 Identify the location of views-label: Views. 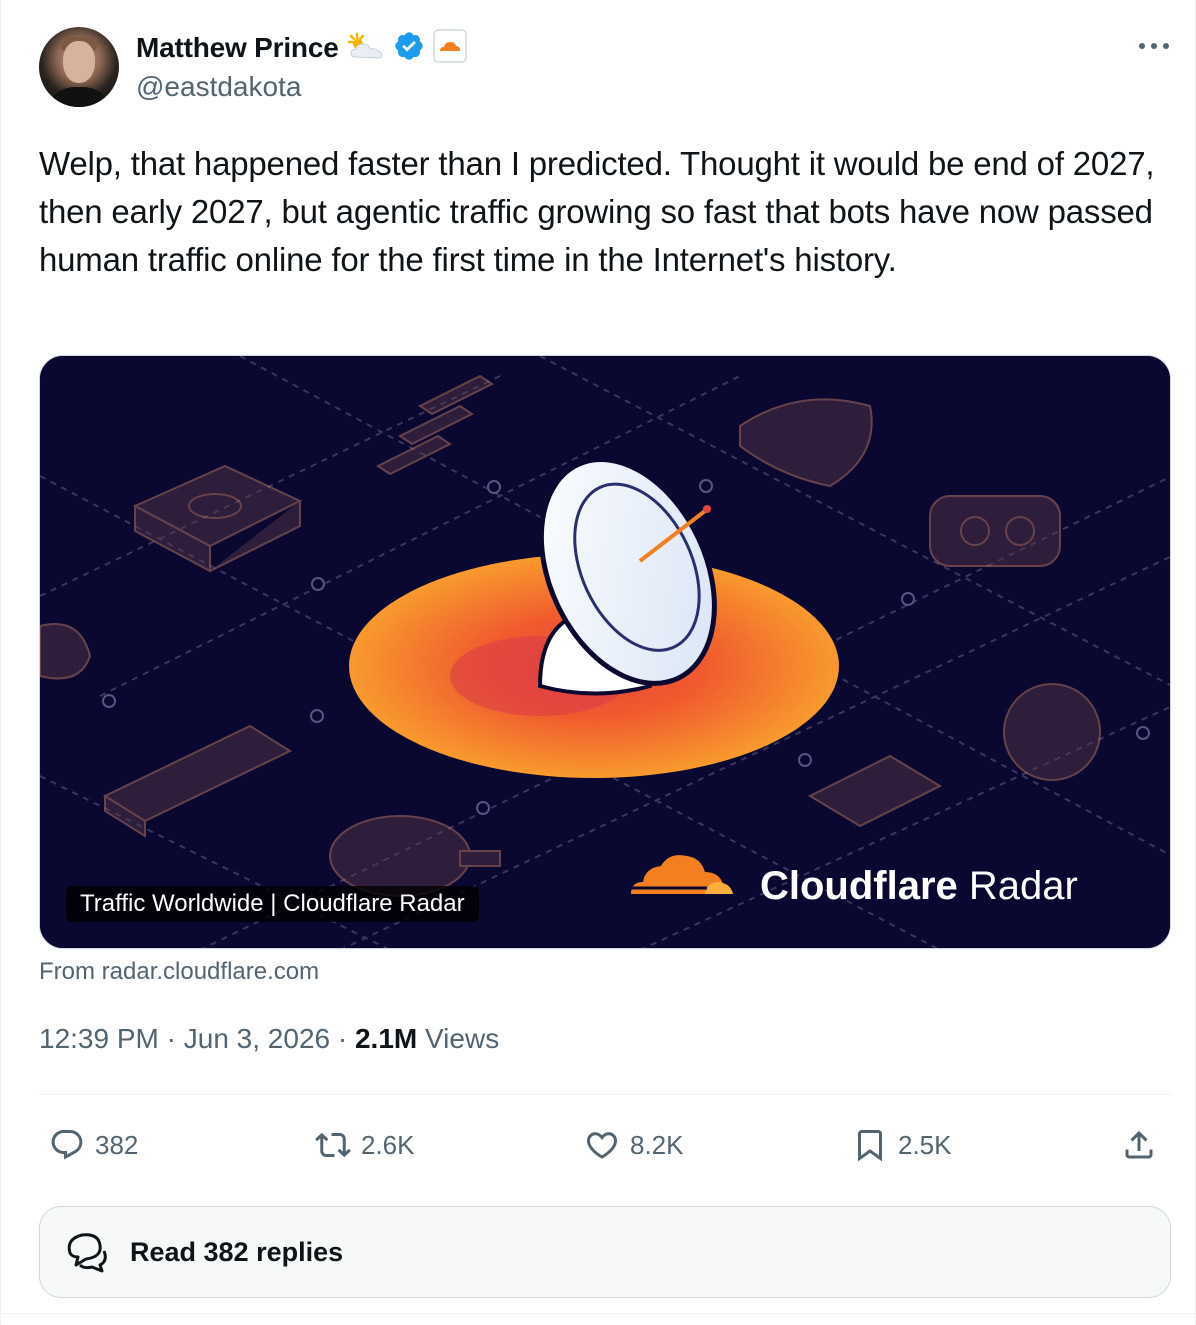
(462, 1038).